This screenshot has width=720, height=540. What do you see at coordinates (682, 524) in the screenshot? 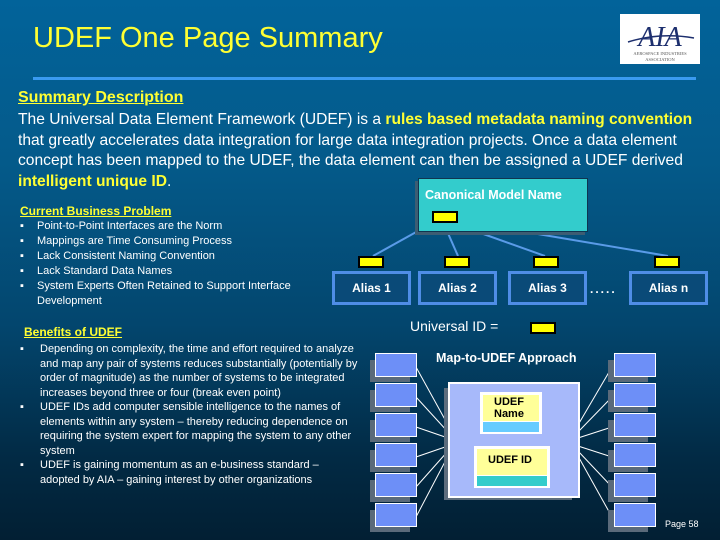
I see `page-number: Page 58` at bounding box center [682, 524].